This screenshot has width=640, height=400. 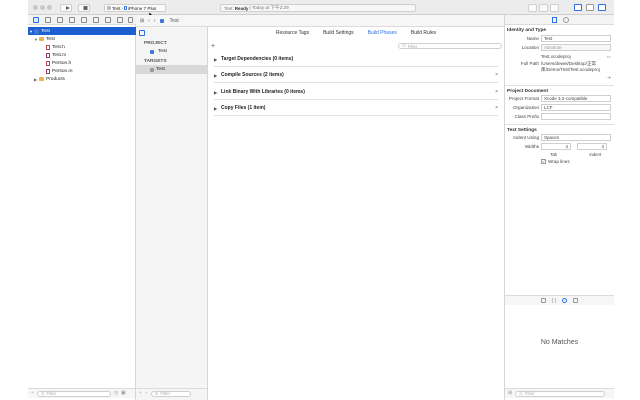 I want to click on class-prefix-row: Class Prefix, so click(x=559, y=116).